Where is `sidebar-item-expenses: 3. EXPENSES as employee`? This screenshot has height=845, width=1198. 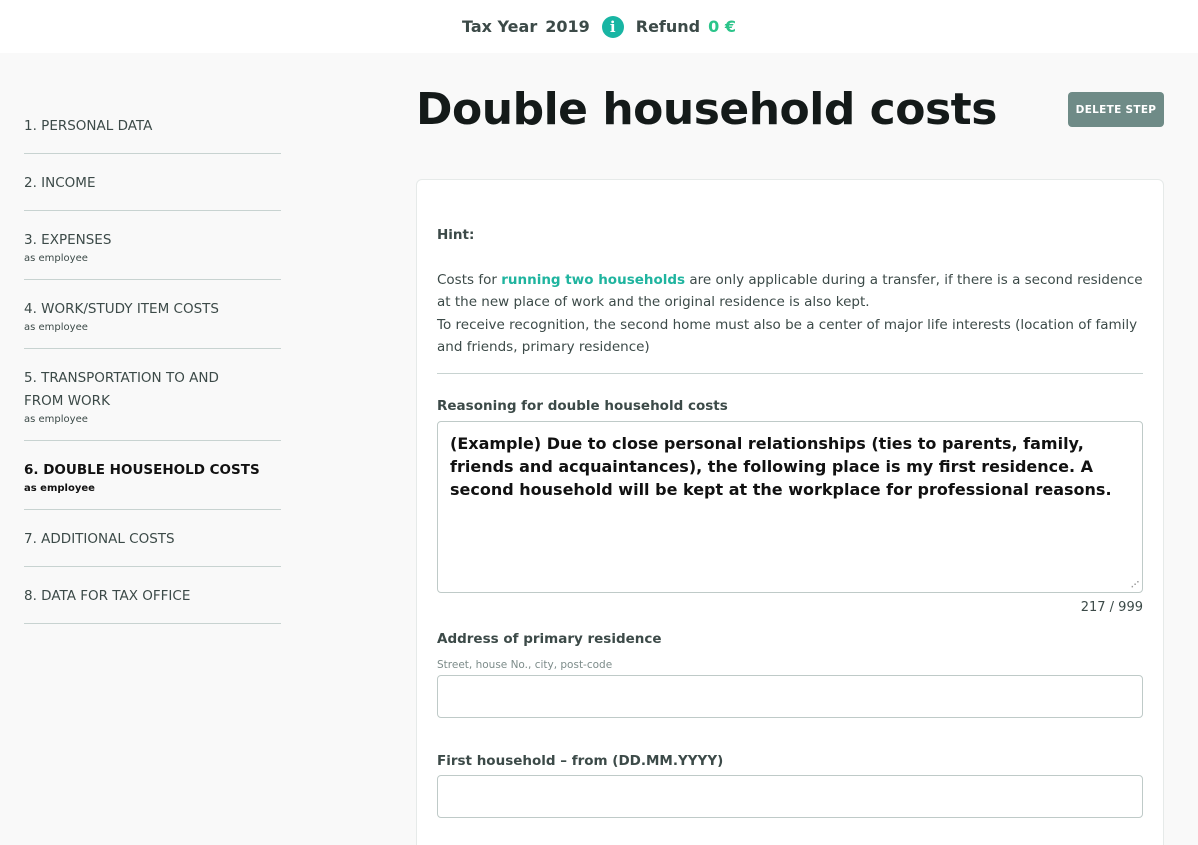
sidebar-item-expenses: 3. EXPENSES as employee is located at coordinates (152, 245).